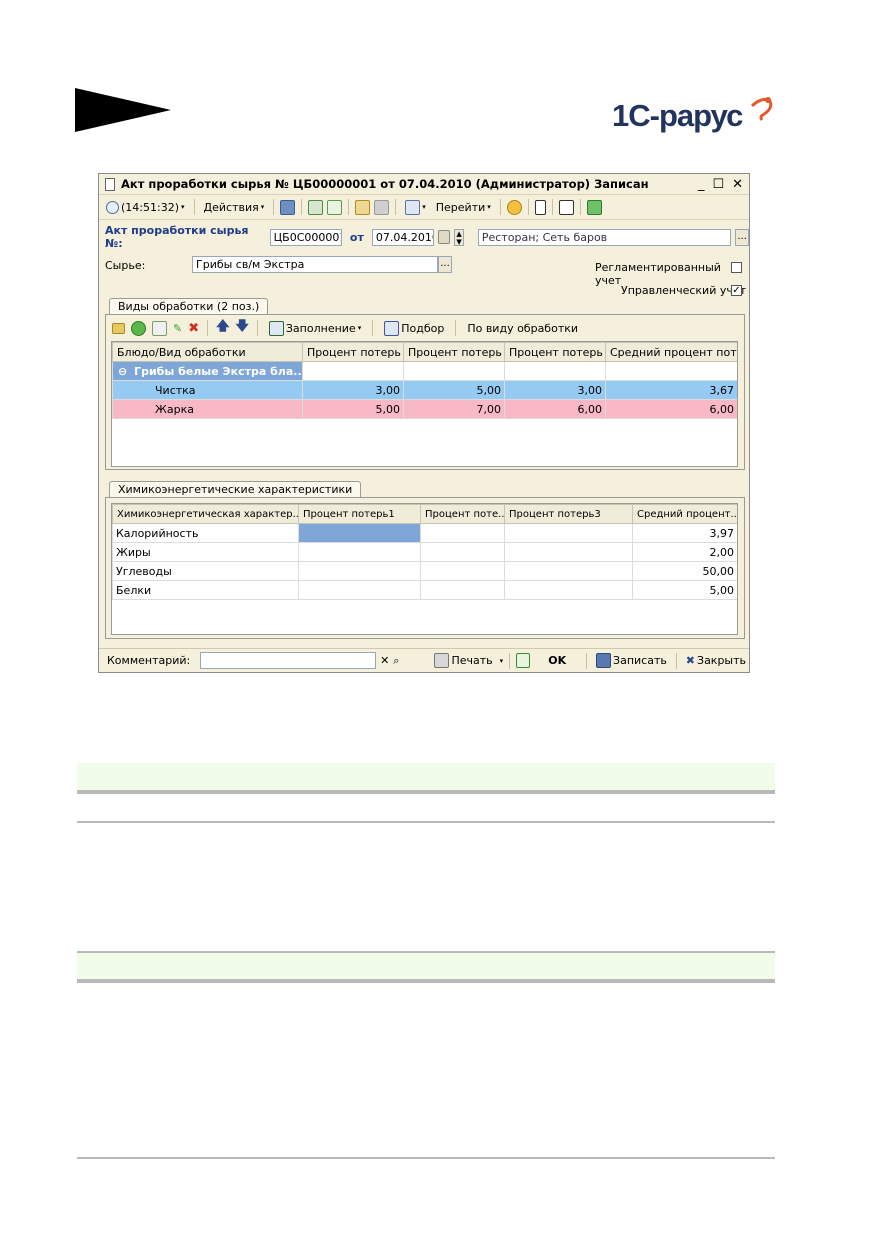 The height and width of the screenshot is (1239, 875). I want to click on collapse-icon: ⊖, so click(122, 371).